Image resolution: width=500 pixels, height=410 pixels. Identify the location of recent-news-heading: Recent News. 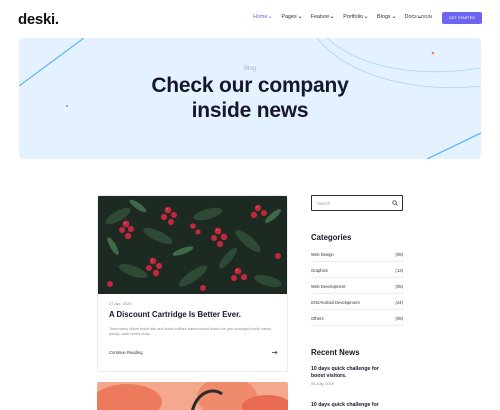
(335, 352).